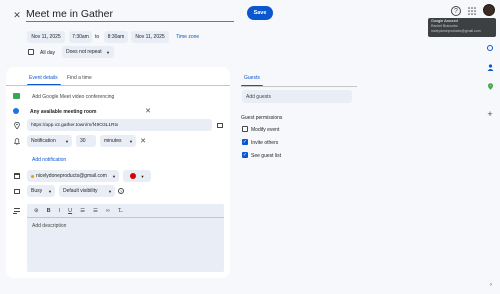  Describe the element at coordinates (49, 226) in the screenshot. I see `description-placeholder: Add description` at that location.